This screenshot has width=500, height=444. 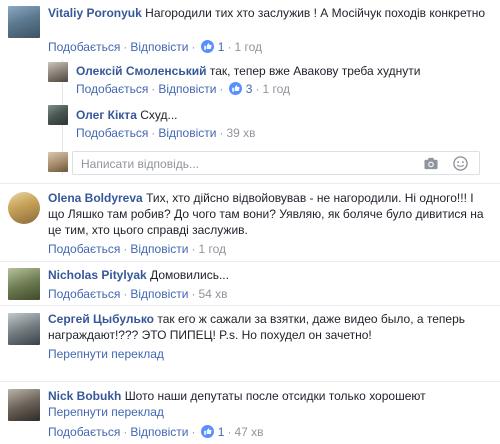 What do you see at coordinates (141, 71) in the screenshot?
I see `comment-author: Олексій Смоленський` at bounding box center [141, 71].